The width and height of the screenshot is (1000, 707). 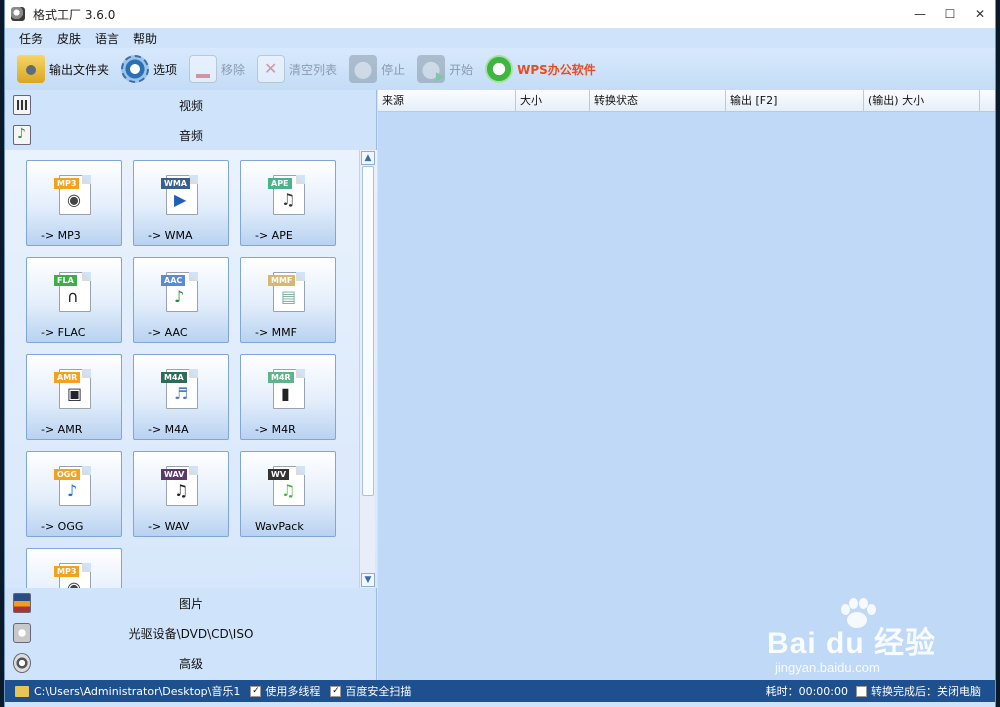 I want to click on format-tile-wv: WV ♫ WavPack, so click(x=288, y=494).